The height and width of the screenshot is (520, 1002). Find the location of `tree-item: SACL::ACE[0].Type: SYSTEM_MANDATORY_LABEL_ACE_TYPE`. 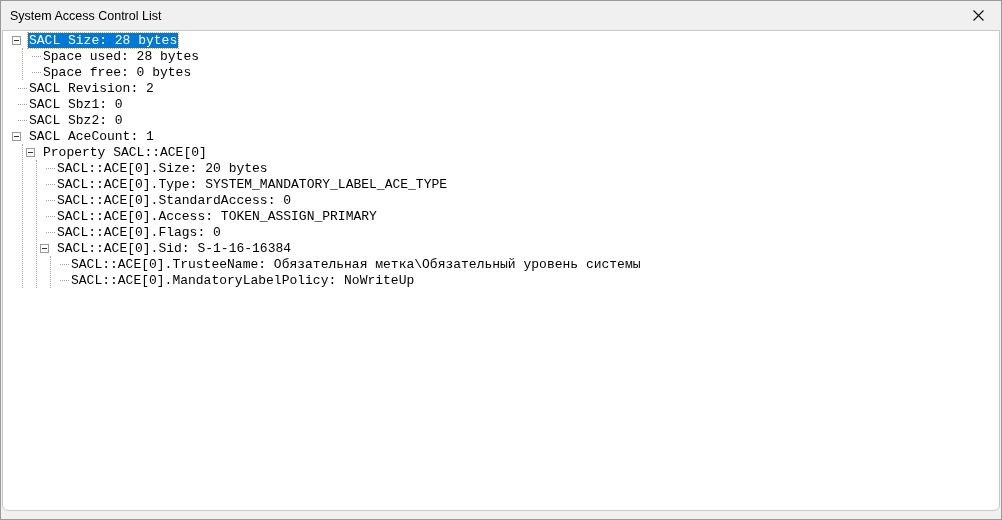

tree-item: SACL::ACE[0].Type: SYSTEM_MANDATORY_LABEL_ACE_TYPE is located at coordinates (252, 184).